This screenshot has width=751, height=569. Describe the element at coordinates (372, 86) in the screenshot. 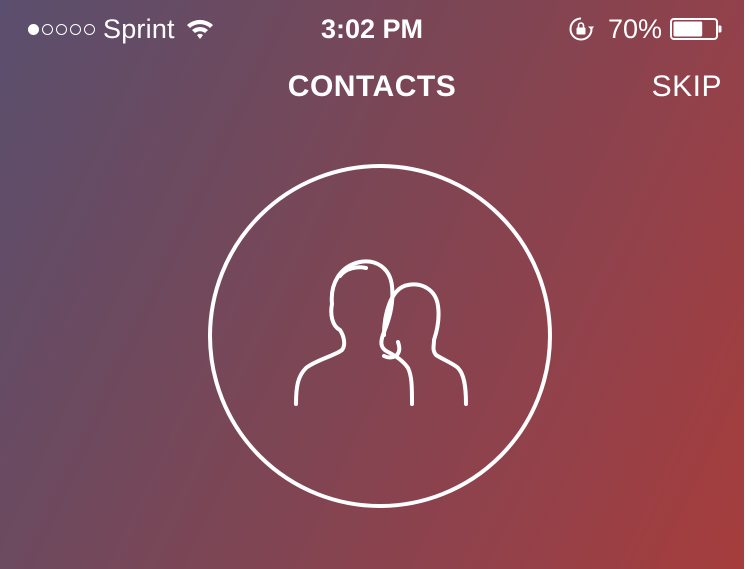

I see `page-title: CONTACTS` at that location.